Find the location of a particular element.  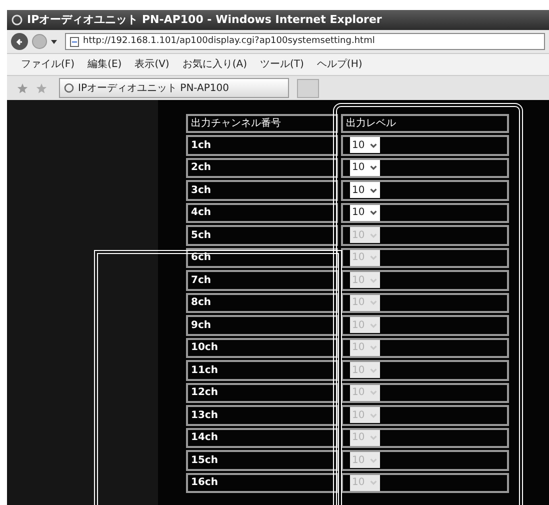

arrow-left-icon is located at coordinates (19, 41).